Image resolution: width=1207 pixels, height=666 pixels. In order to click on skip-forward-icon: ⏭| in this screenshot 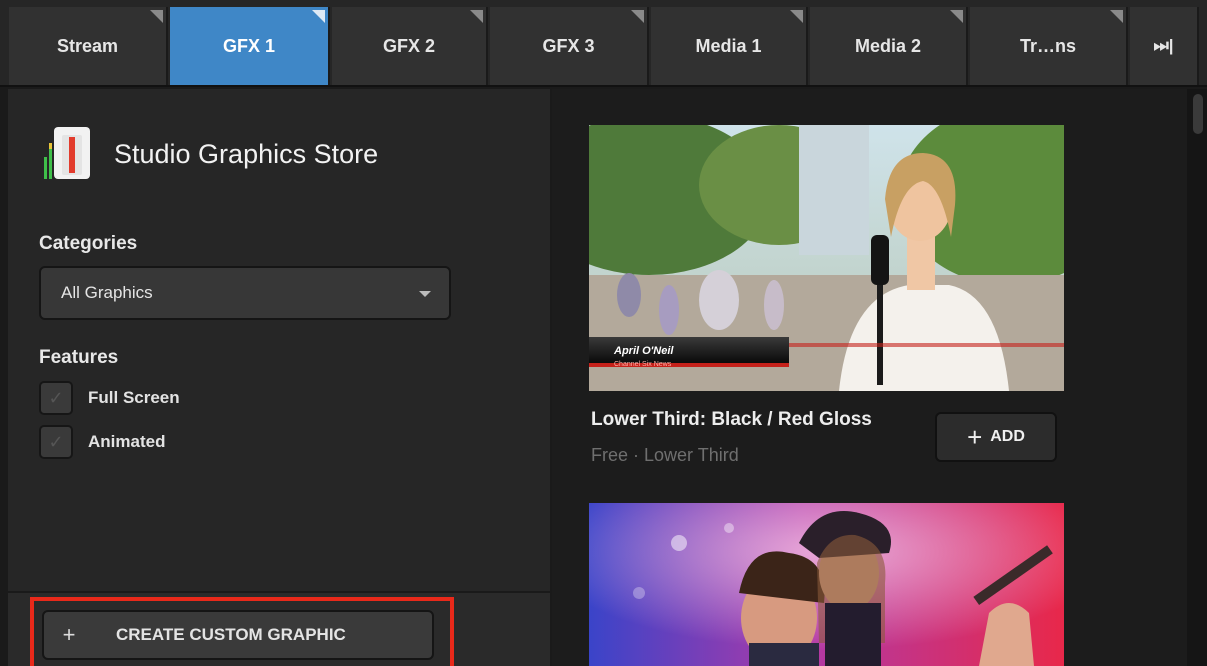, I will do `click(1163, 45)`.